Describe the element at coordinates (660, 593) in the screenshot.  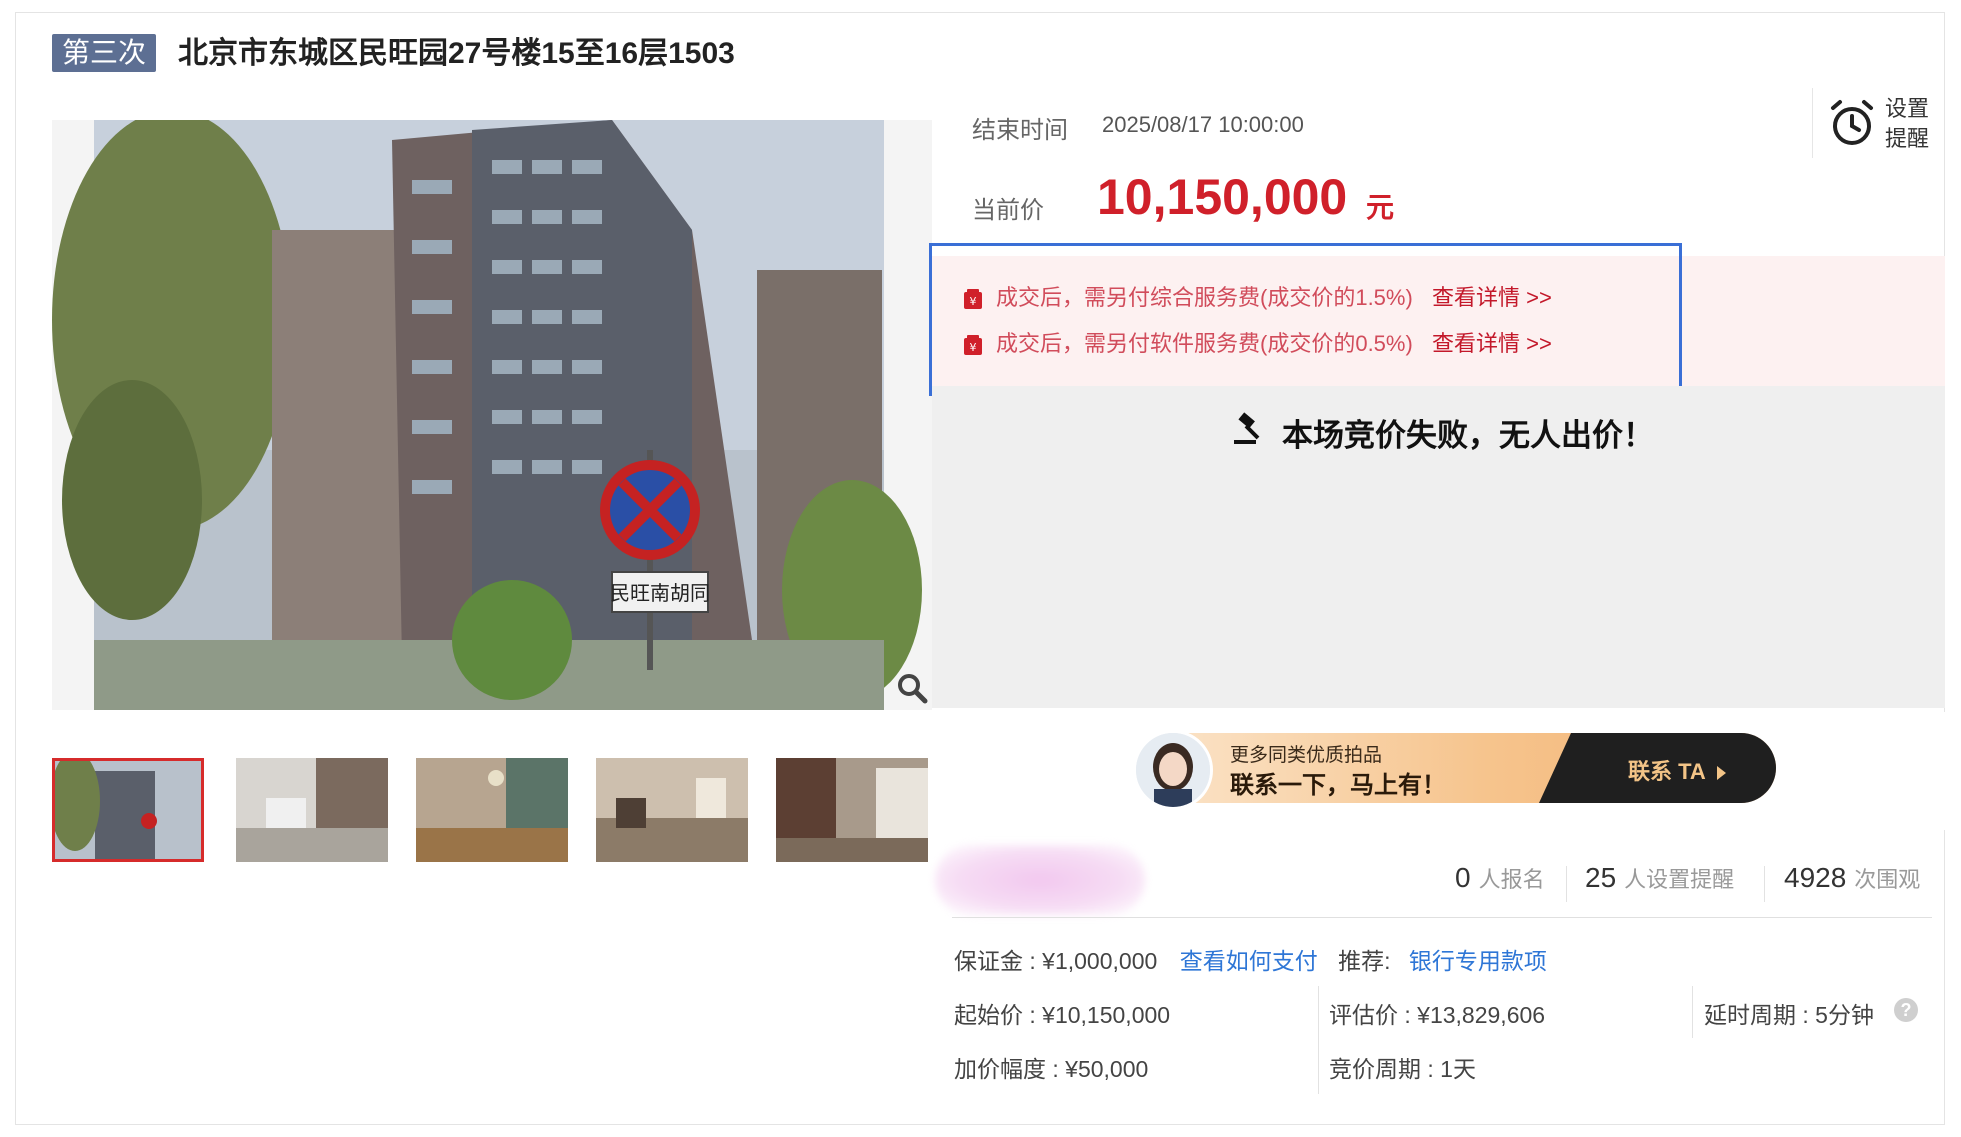
I see `street-sign-text: 民旺南胡同` at that location.